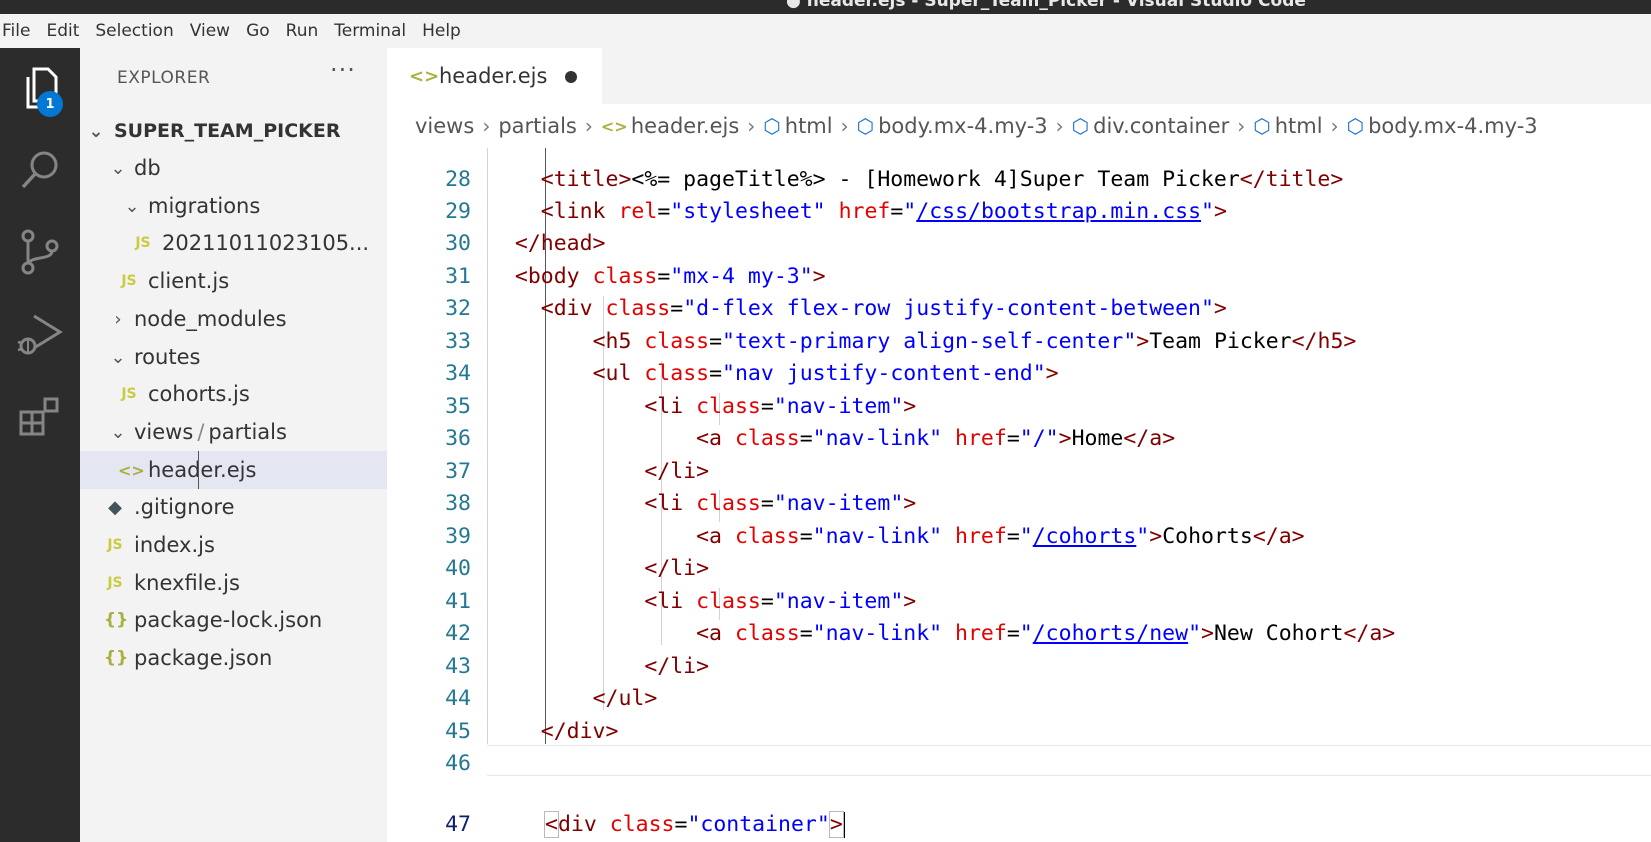 The height and width of the screenshot is (842, 1651). Describe the element at coordinates (537, 126) in the screenshot. I see `breadcrumb-item: partials` at that location.